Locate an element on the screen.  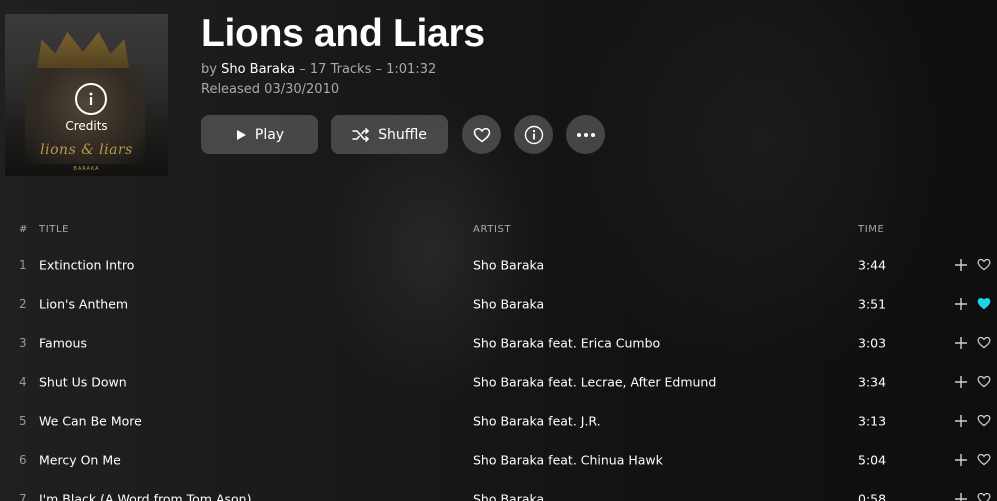
track-duration: 3:13 is located at coordinates (872, 420).